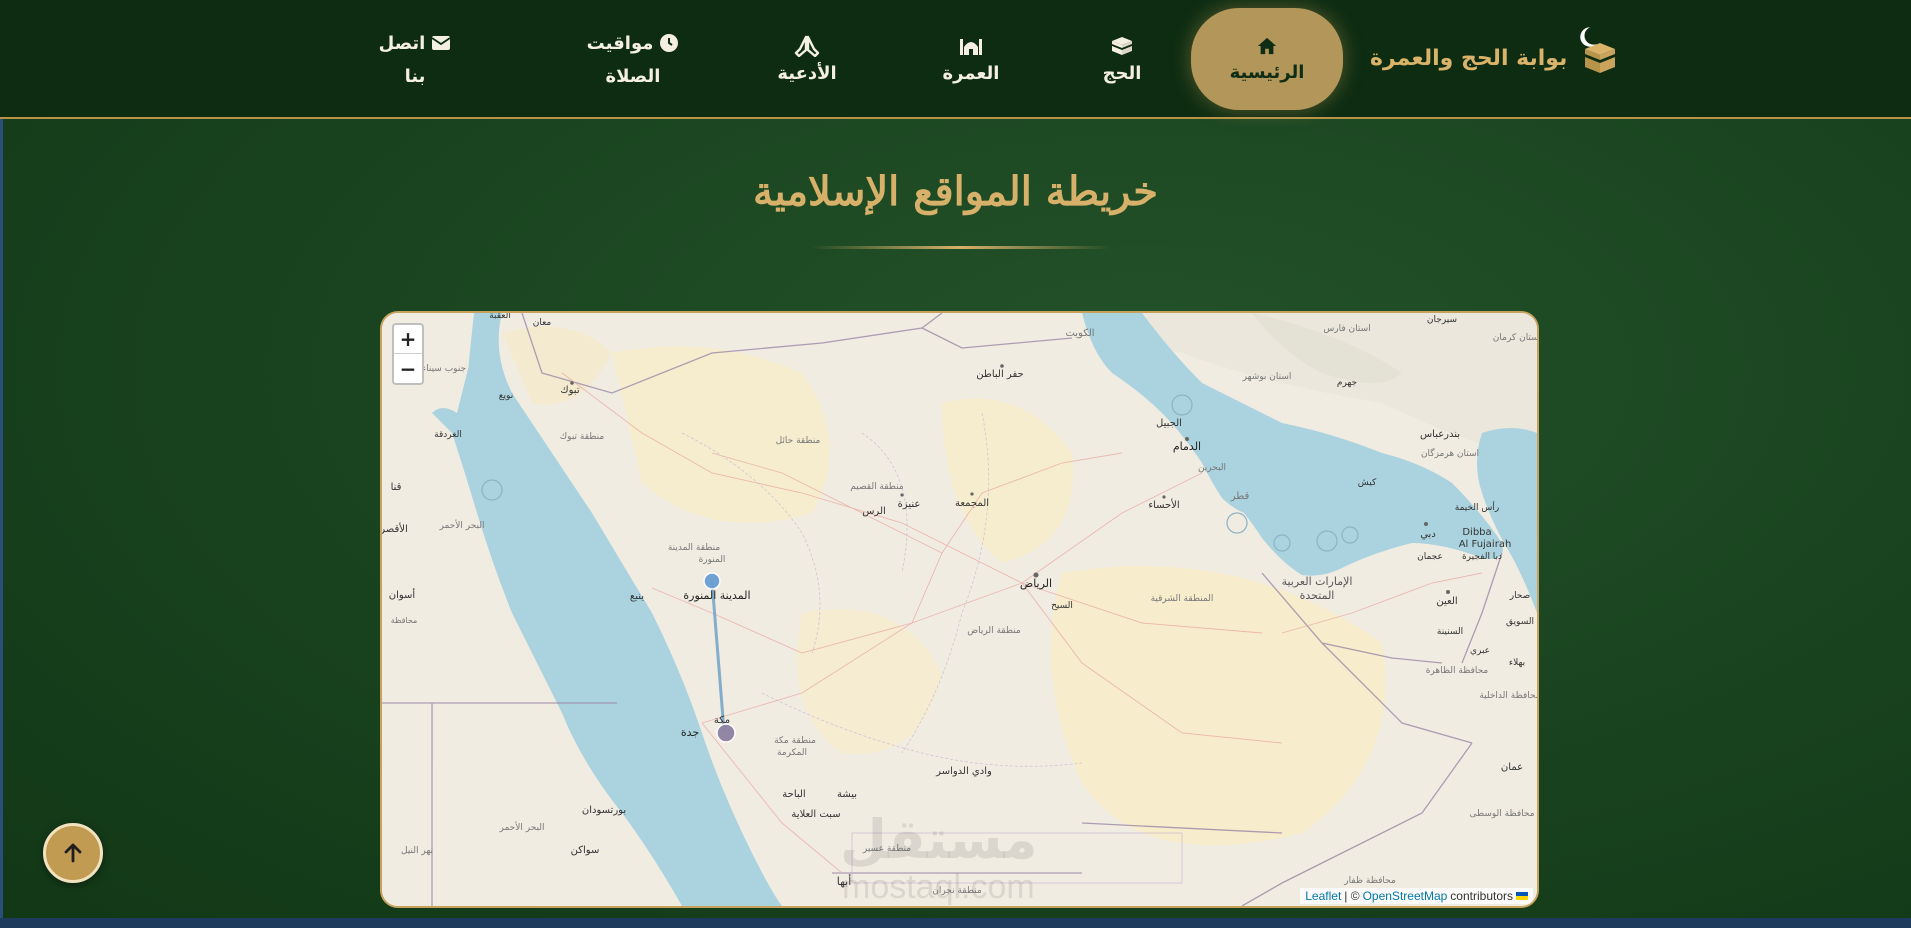 This screenshot has height=928, width=1911. Describe the element at coordinates (1515, 338) in the screenshot. I see `map-label-kerman: استان كرمان` at that location.